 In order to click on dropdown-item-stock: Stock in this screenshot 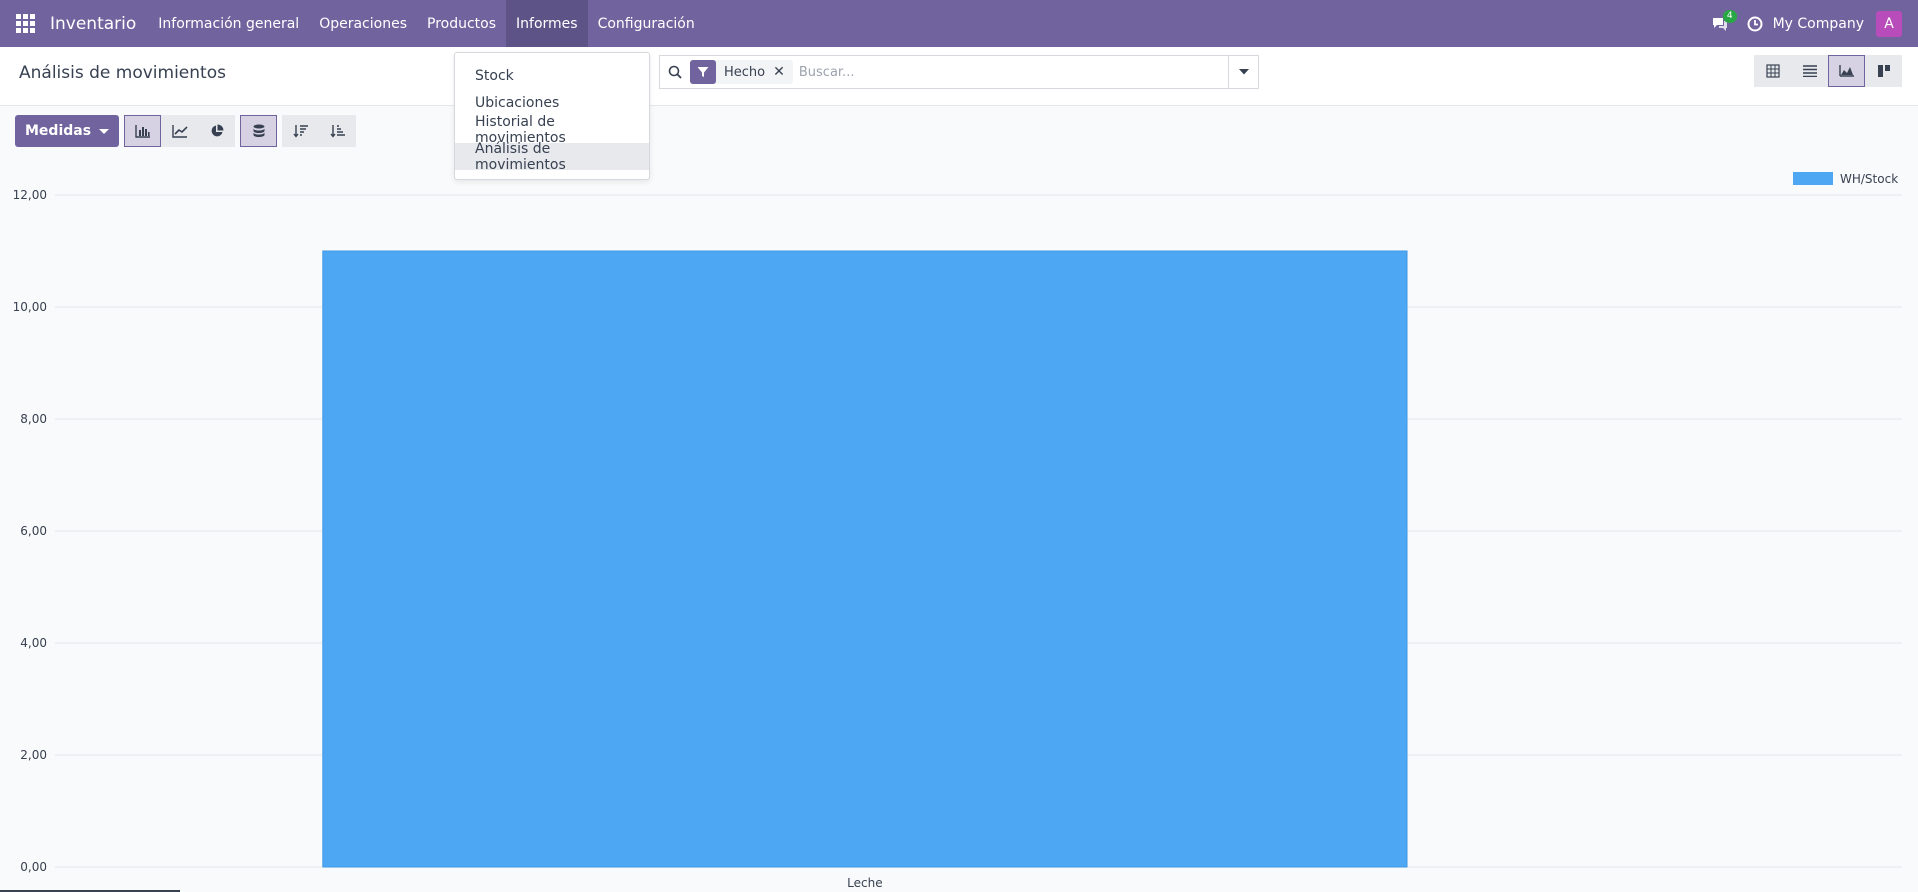, I will do `click(552, 75)`.